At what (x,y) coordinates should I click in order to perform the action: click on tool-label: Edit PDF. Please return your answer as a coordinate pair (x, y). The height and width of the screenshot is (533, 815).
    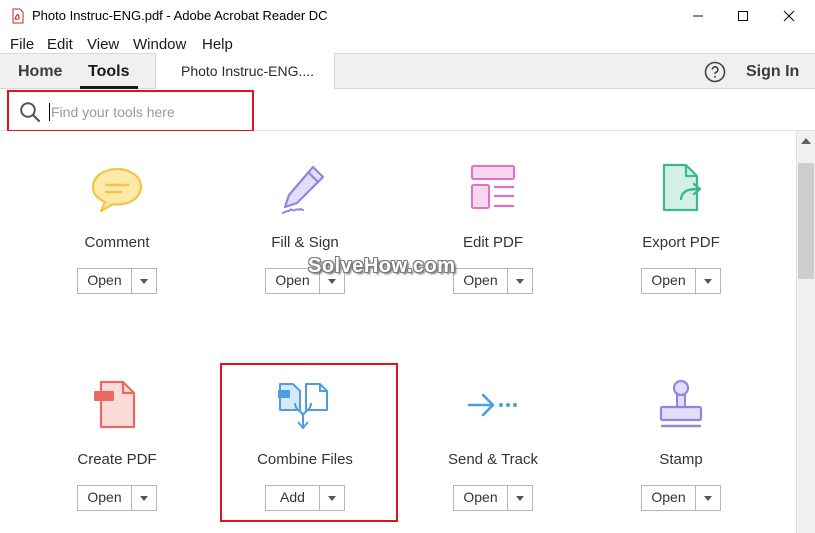
    Looking at the image, I should click on (492, 242).